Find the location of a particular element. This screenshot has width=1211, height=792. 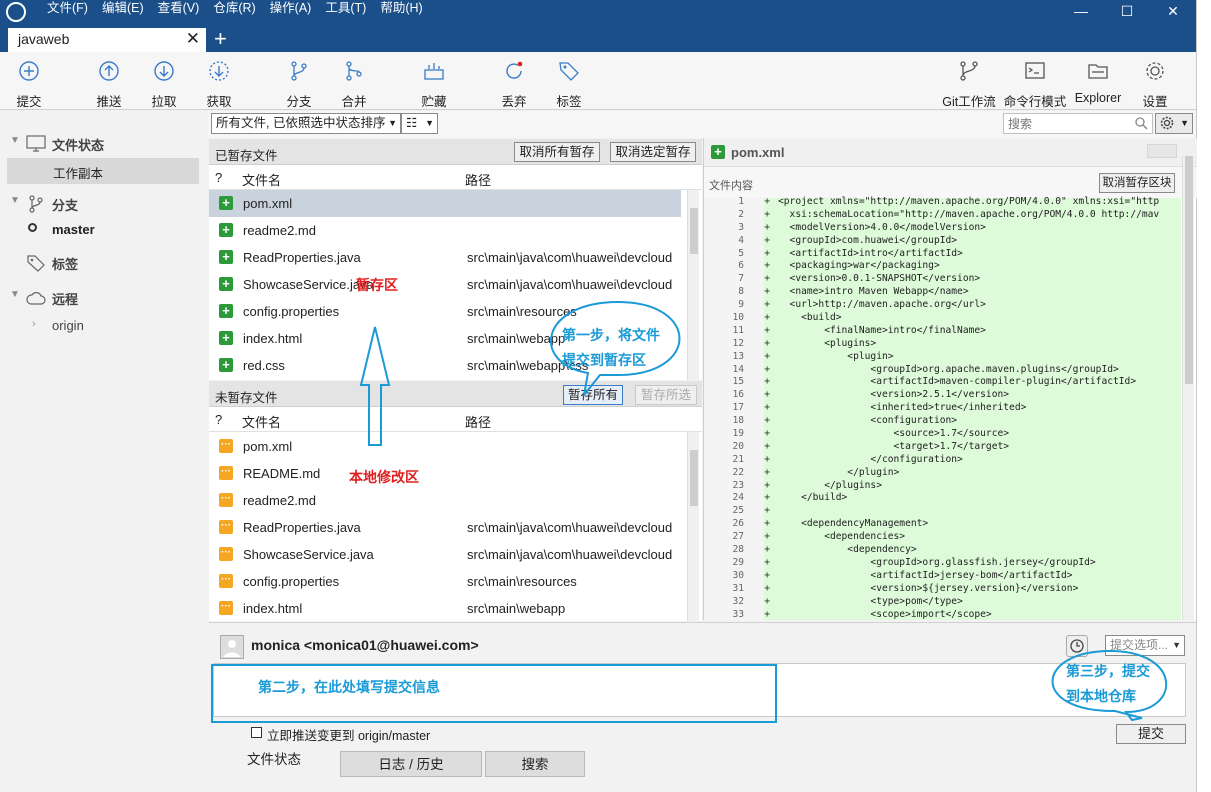

step1-line1: 第一步，将文件 is located at coordinates (611, 335).